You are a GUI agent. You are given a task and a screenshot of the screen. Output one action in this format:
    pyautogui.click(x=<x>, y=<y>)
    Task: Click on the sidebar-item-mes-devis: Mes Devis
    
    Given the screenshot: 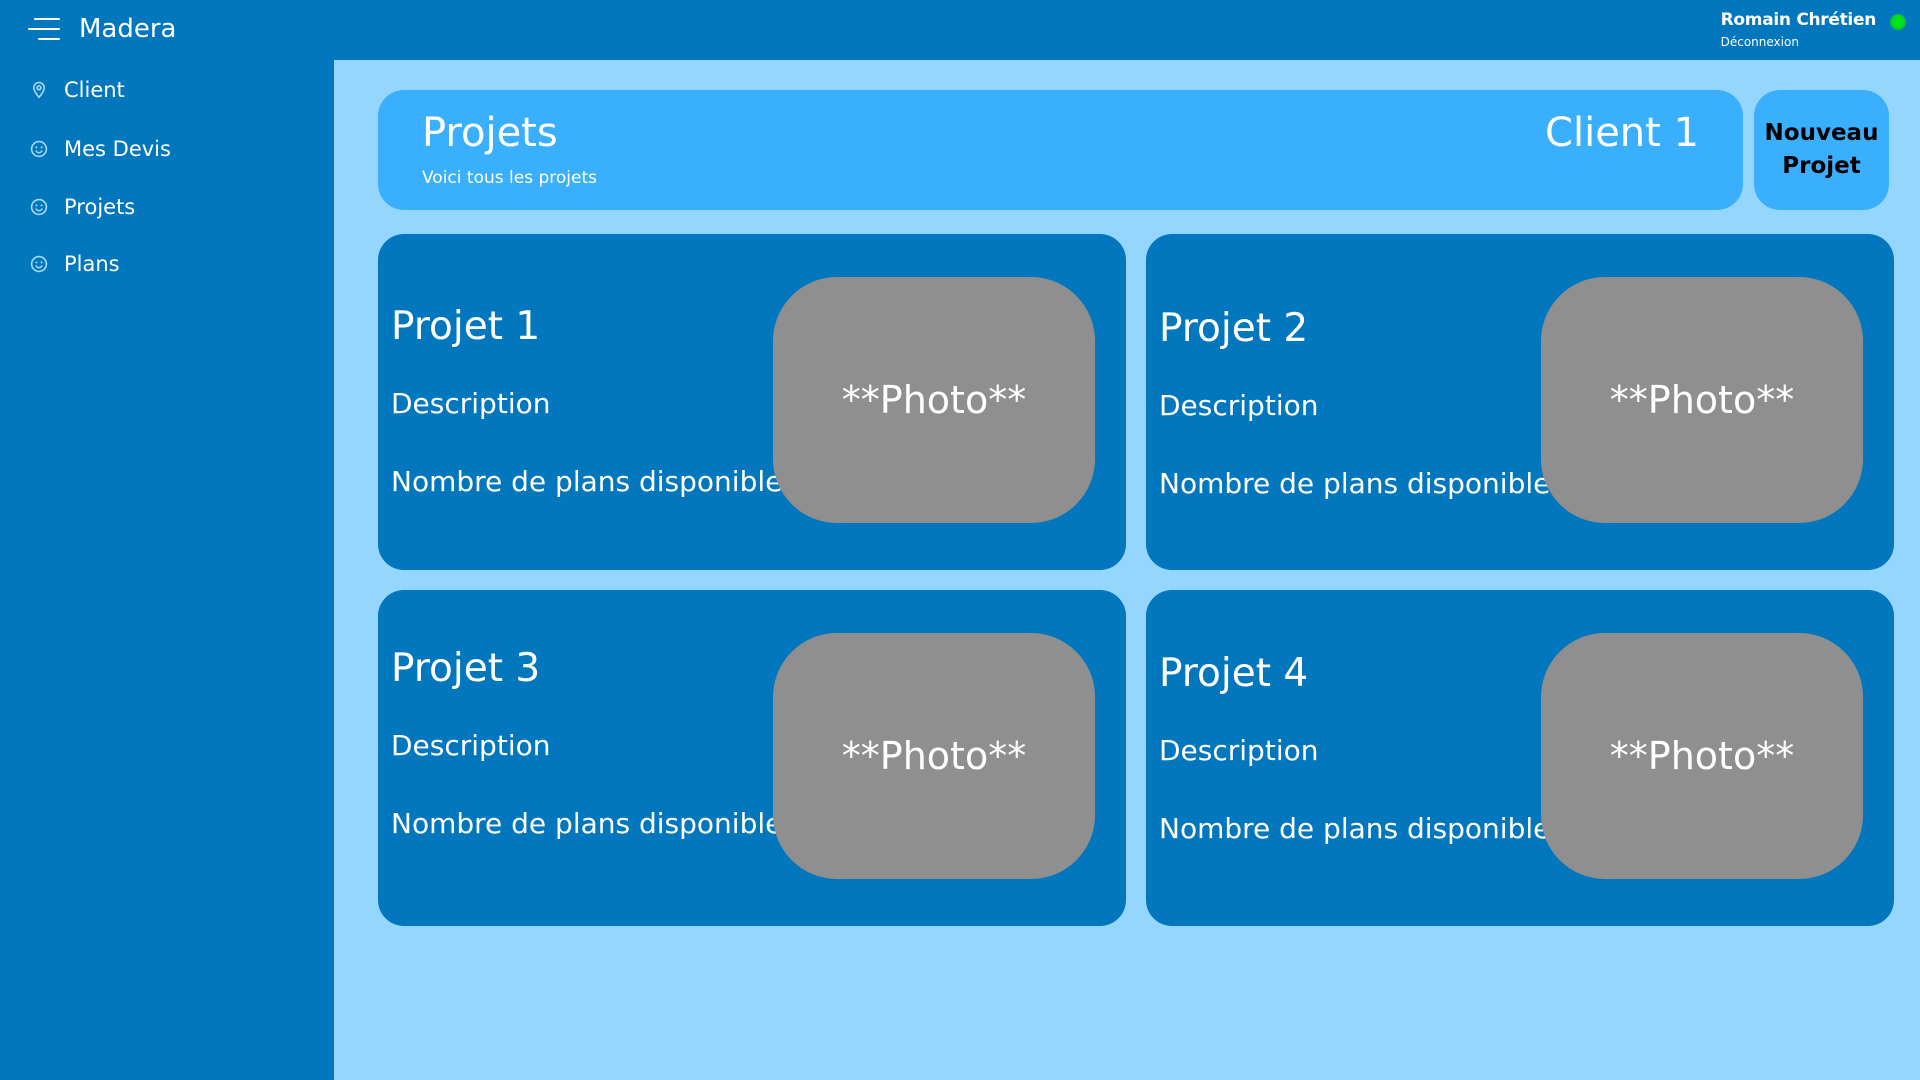 What is the action you would take?
    pyautogui.click(x=100, y=149)
    